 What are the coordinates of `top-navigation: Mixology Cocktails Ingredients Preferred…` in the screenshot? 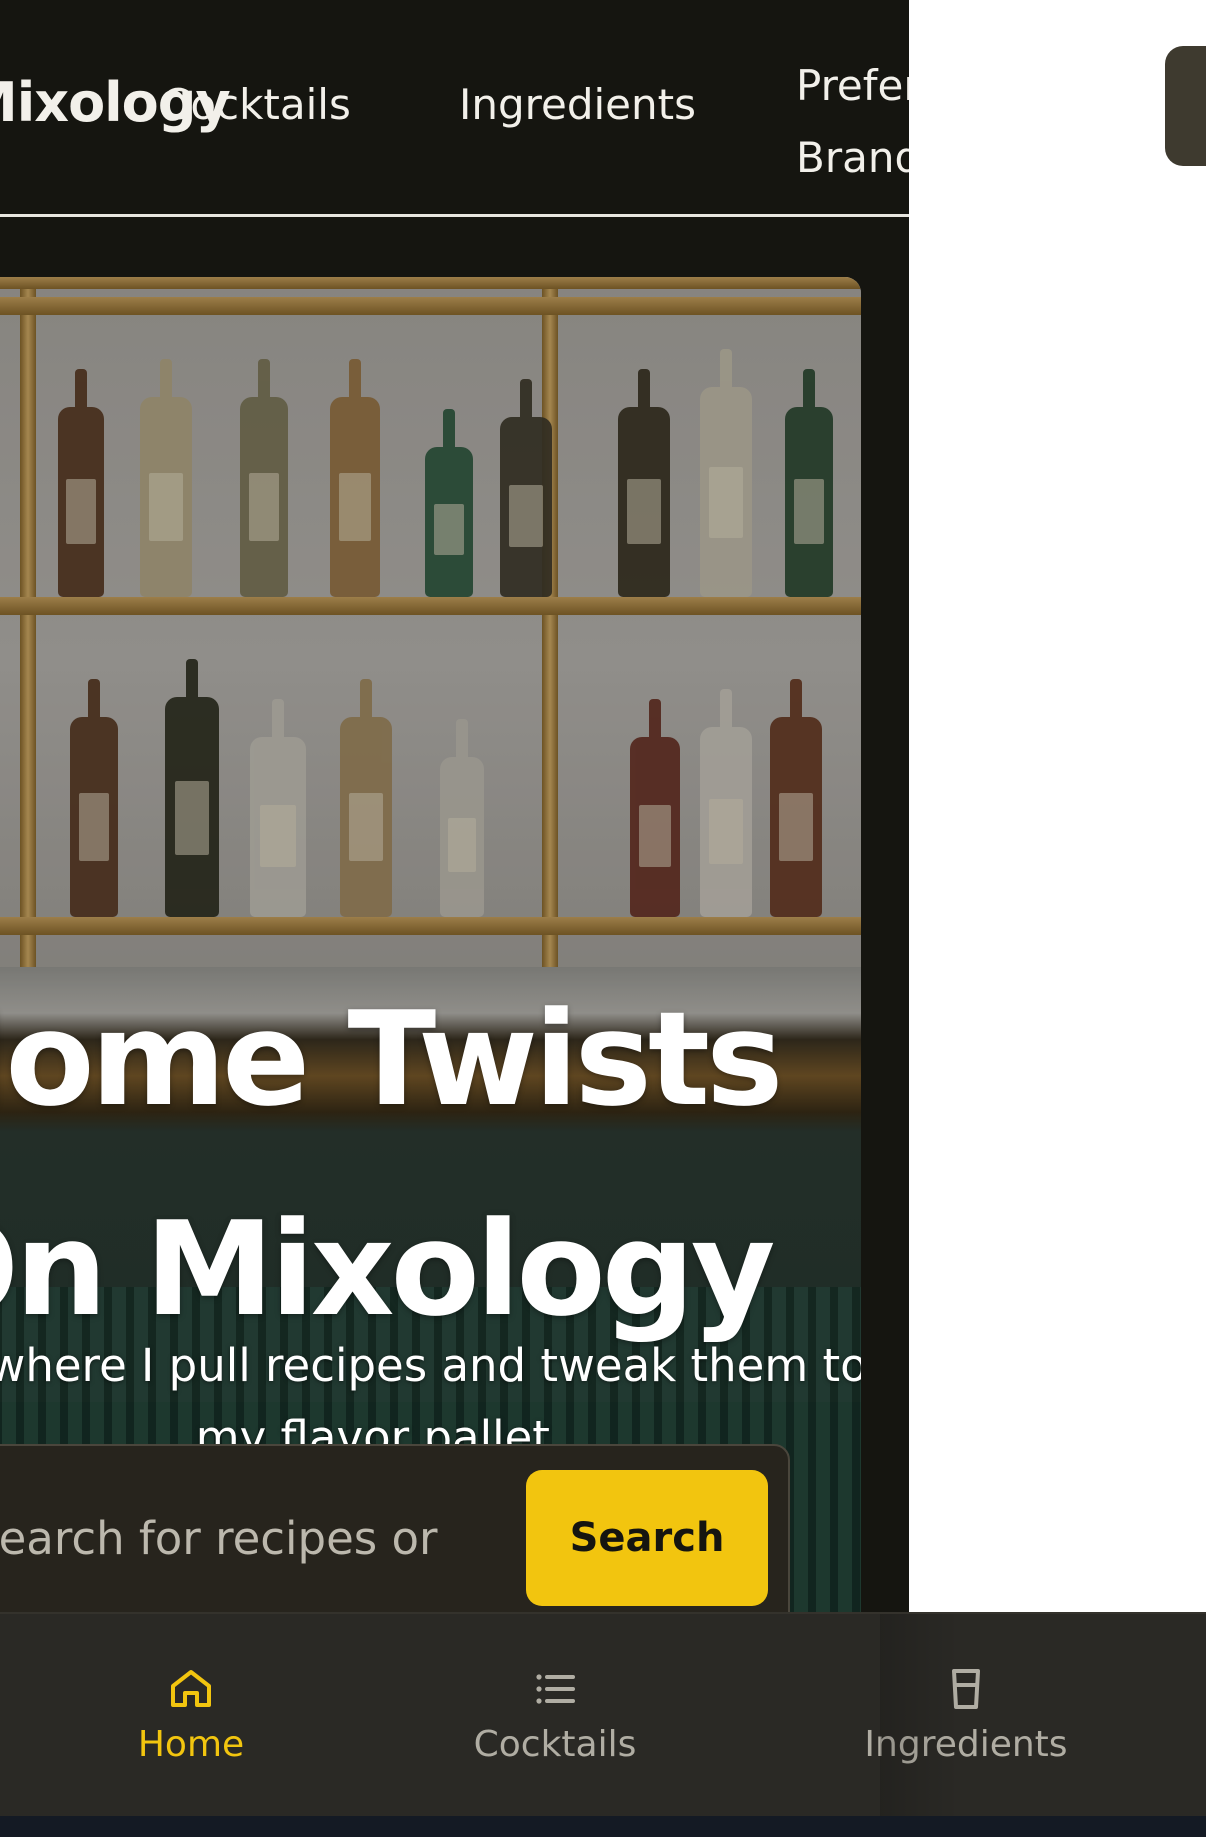 It's located at (454, 108).